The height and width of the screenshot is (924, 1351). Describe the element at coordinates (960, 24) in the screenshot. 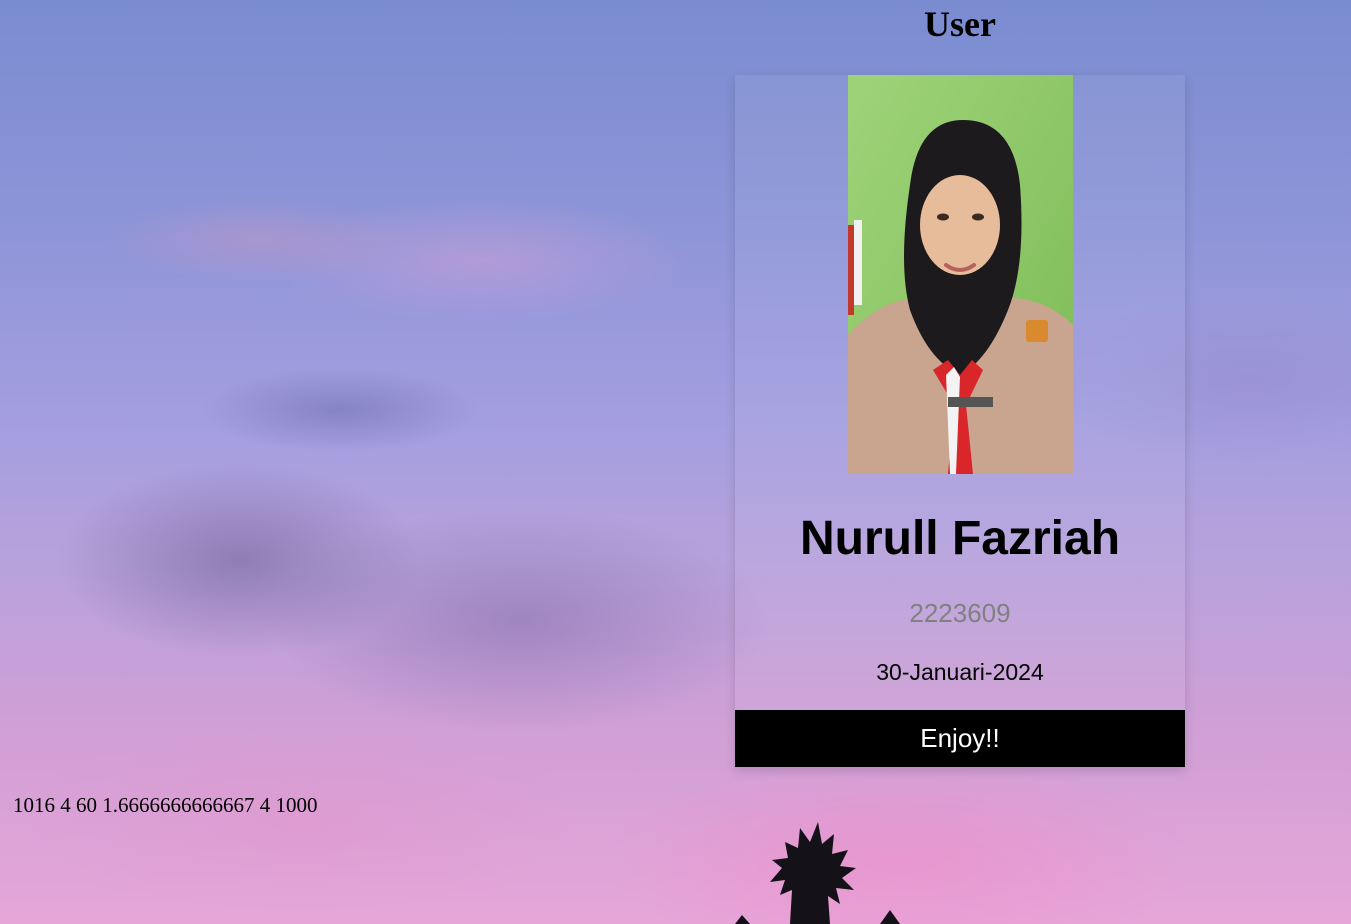

I see `page-title: User` at that location.